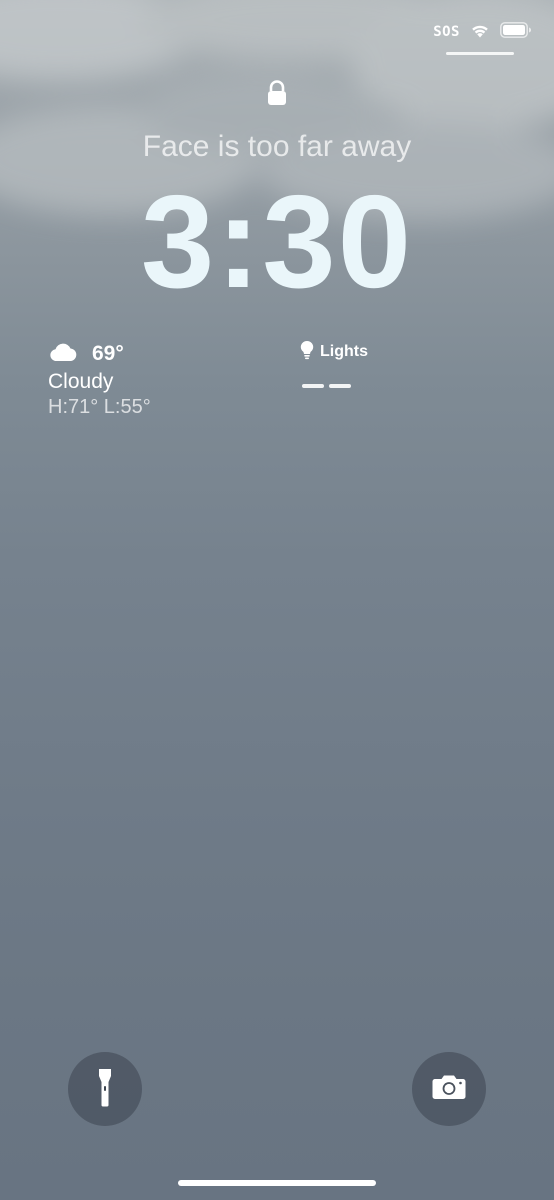 This screenshot has height=1200, width=554. Describe the element at coordinates (81, 381) in the screenshot. I see `weather-condition: Cloudy` at that location.